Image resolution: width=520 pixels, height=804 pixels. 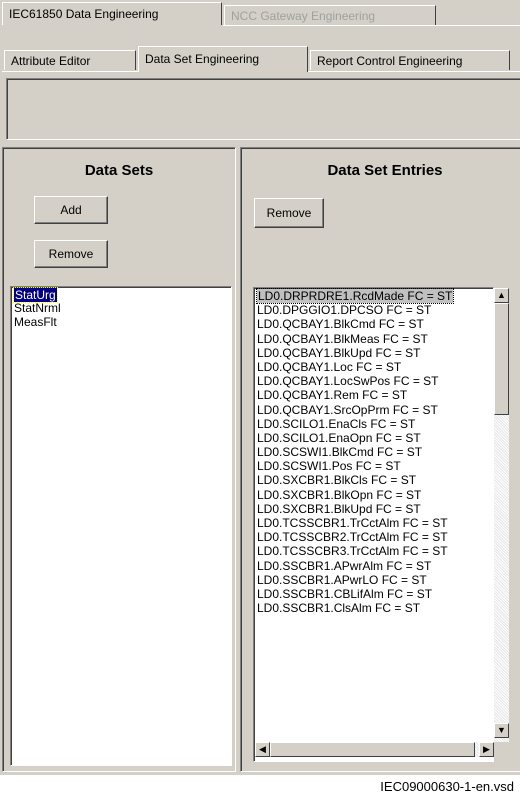 What do you see at coordinates (501, 730) in the screenshot?
I see `scroll-down-button: ▼` at bounding box center [501, 730].